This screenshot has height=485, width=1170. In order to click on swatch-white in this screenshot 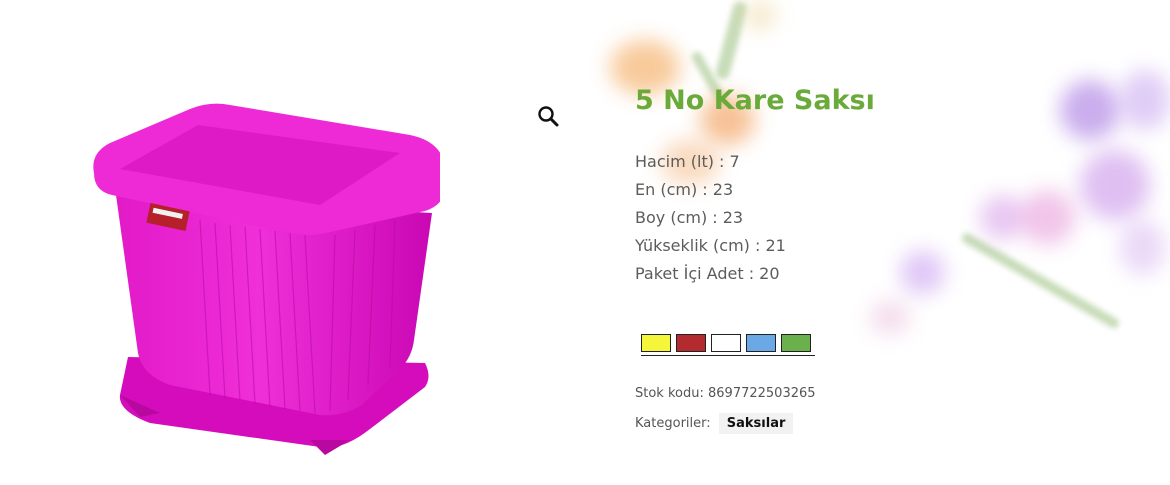, I will do `click(726, 343)`.